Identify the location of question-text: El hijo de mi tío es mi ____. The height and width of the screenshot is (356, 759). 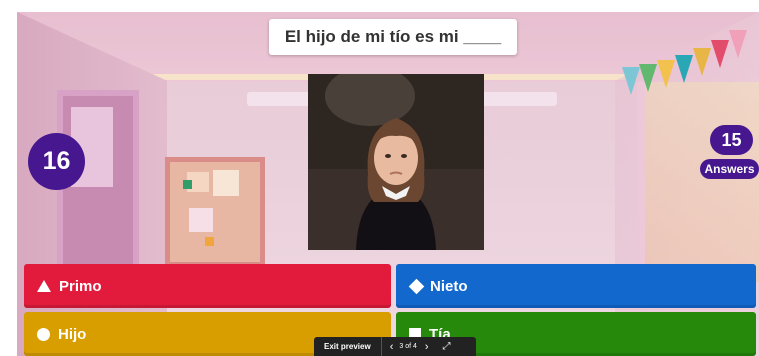
(393, 36).